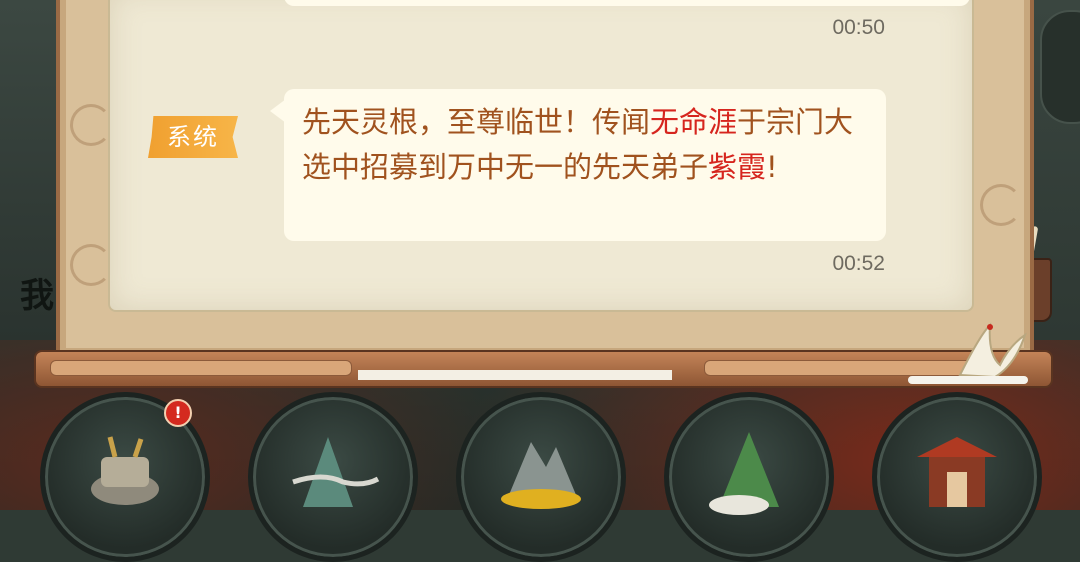  What do you see at coordinates (178, 413) in the screenshot?
I see `notification-badge: !` at bounding box center [178, 413].